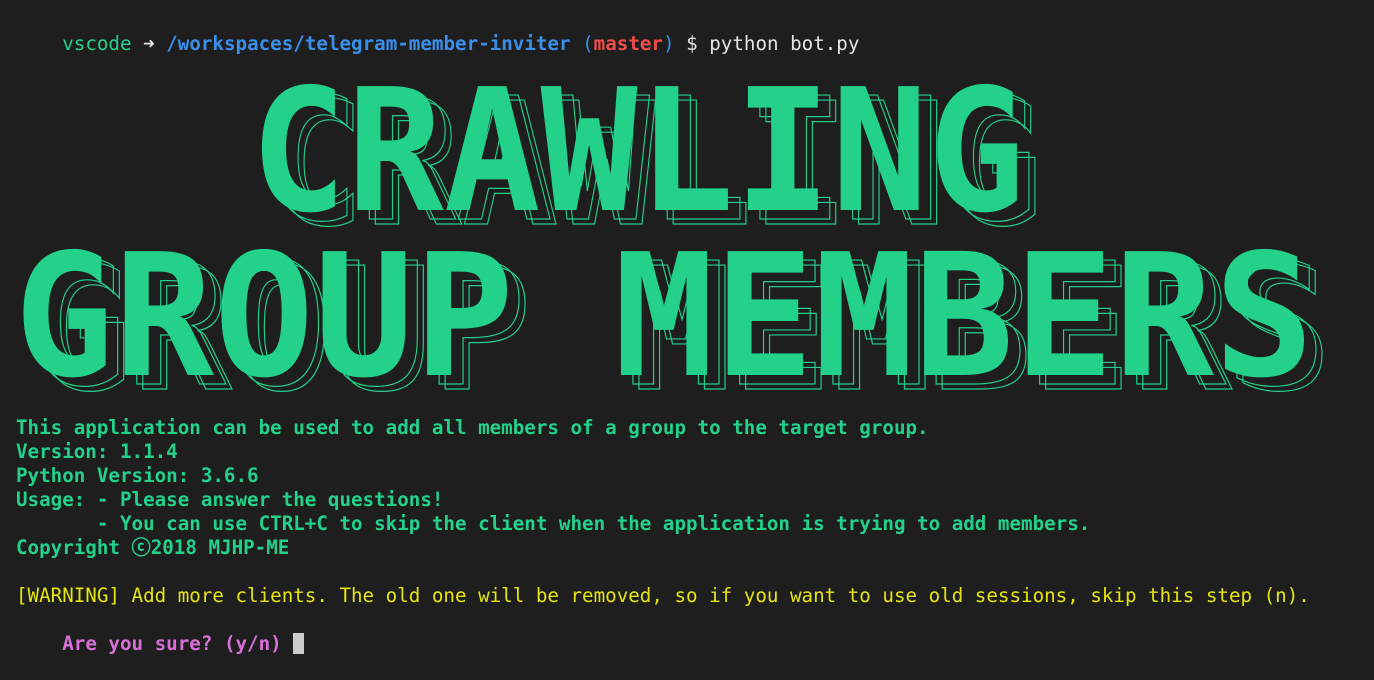 This screenshot has width=1374, height=680. I want to click on terminal-cursor, so click(299, 643).